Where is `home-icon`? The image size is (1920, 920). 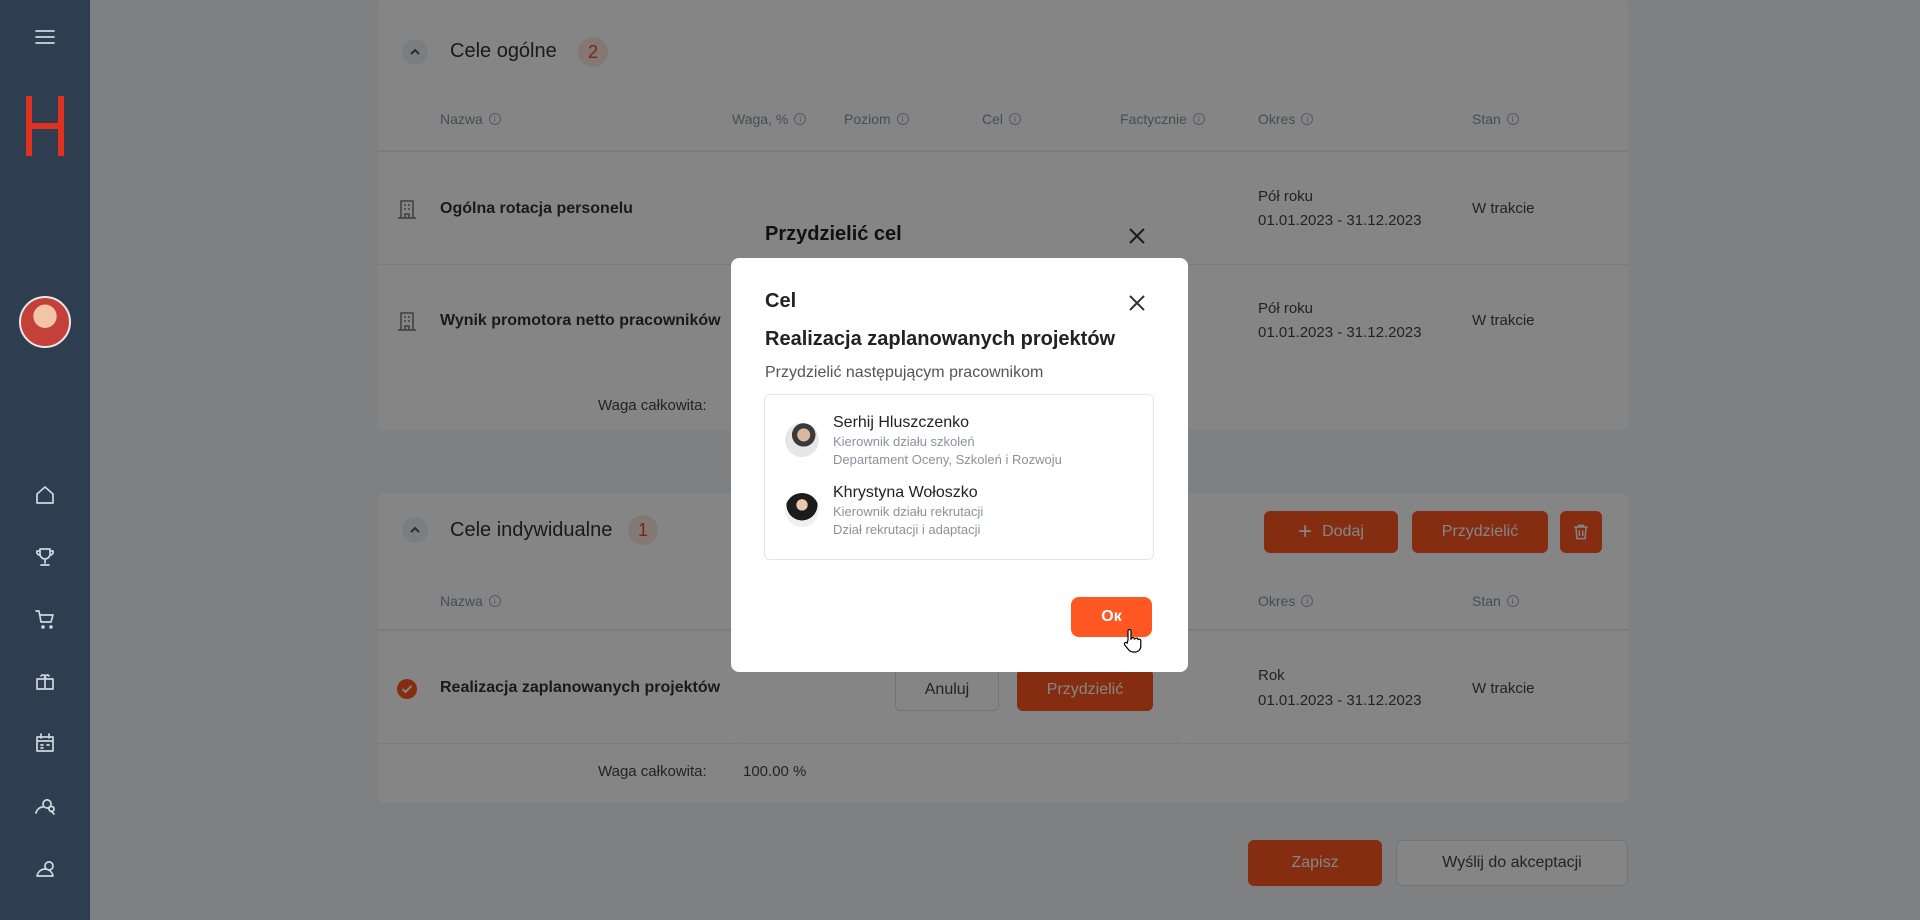 home-icon is located at coordinates (45, 495).